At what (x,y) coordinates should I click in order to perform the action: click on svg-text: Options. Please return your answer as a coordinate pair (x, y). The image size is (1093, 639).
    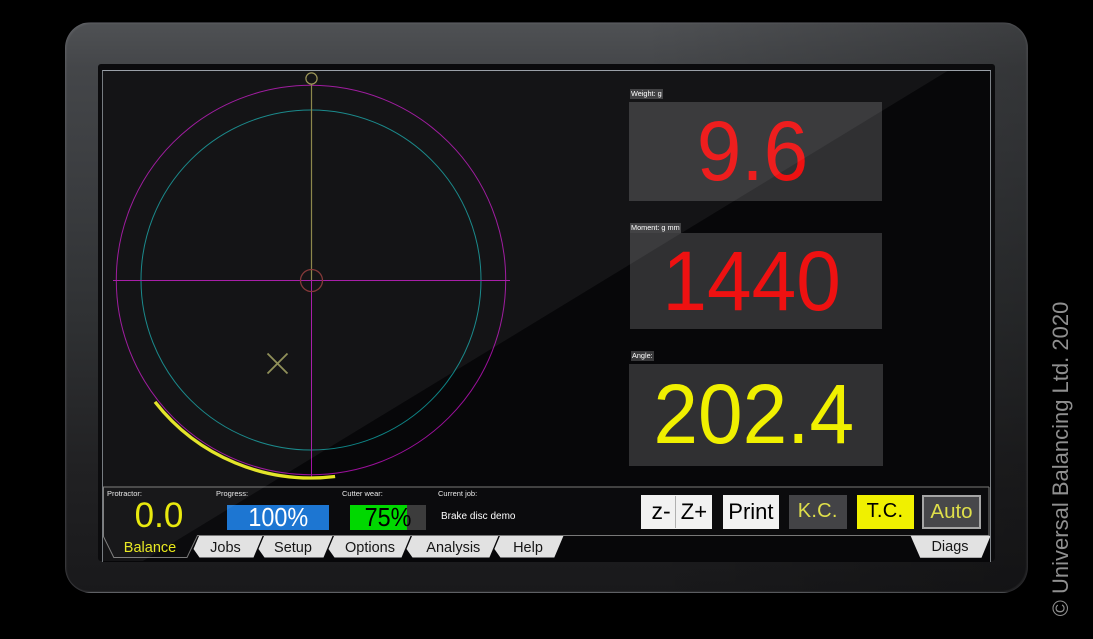
    Looking at the image, I should click on (370, 548).